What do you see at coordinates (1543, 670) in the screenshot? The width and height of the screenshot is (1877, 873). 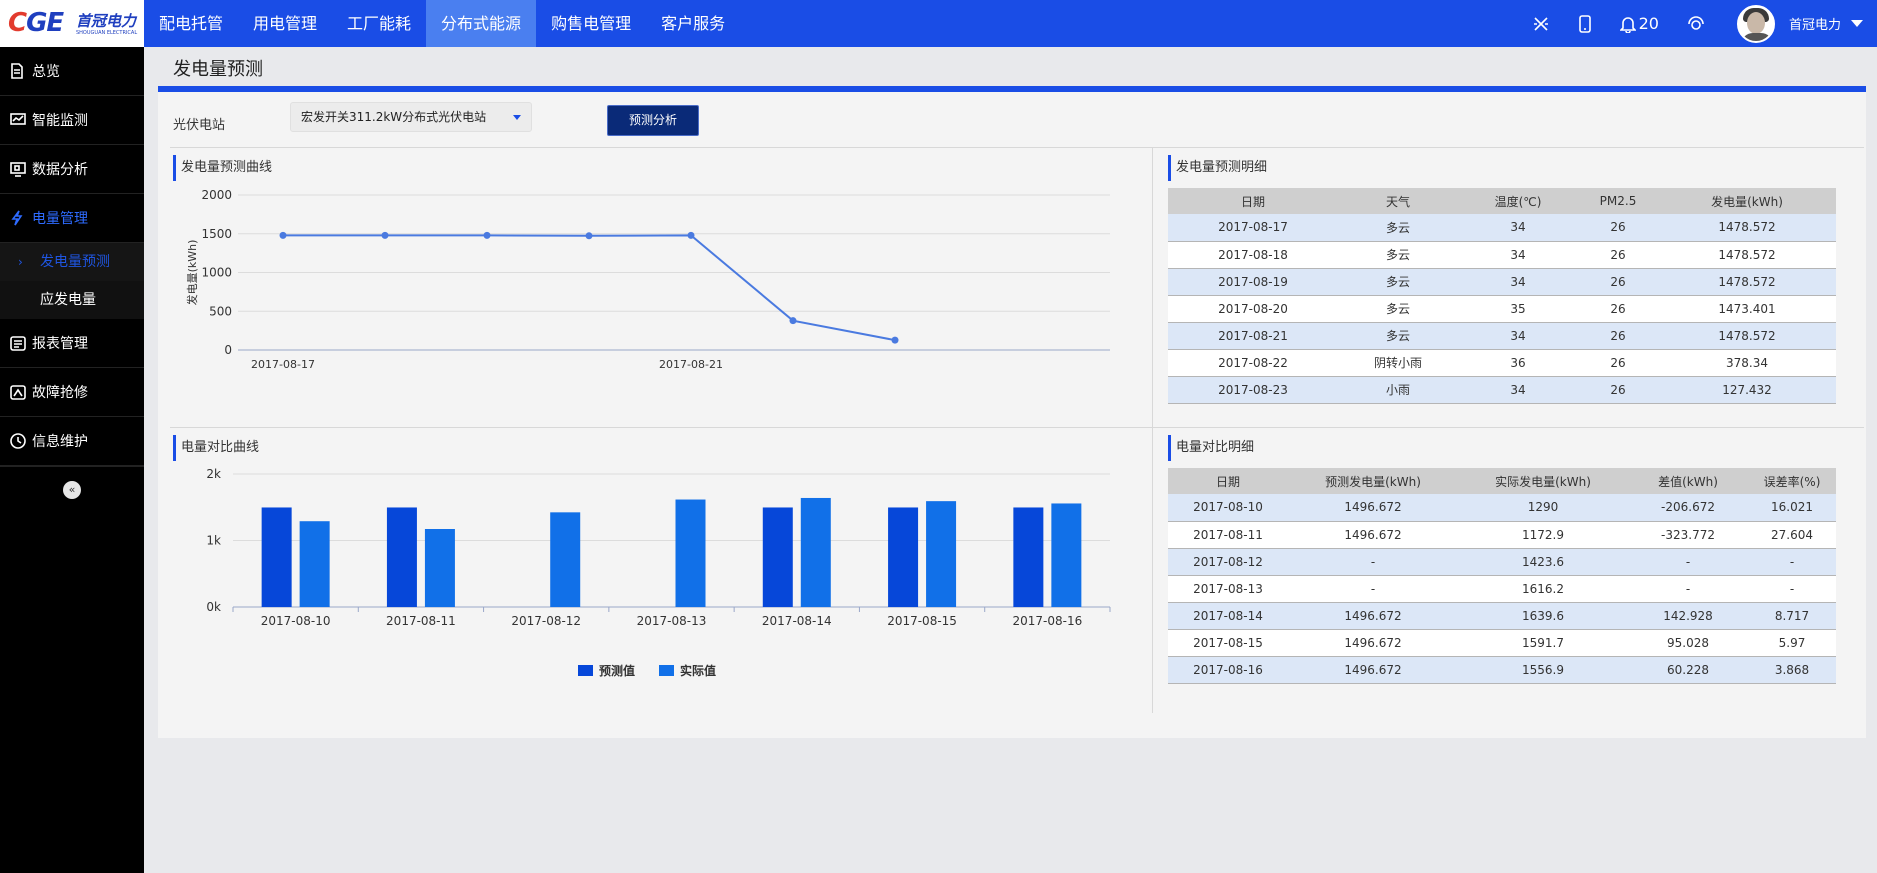 I see `compare-cell: 1556.9` at bounding box center [1543, 670].